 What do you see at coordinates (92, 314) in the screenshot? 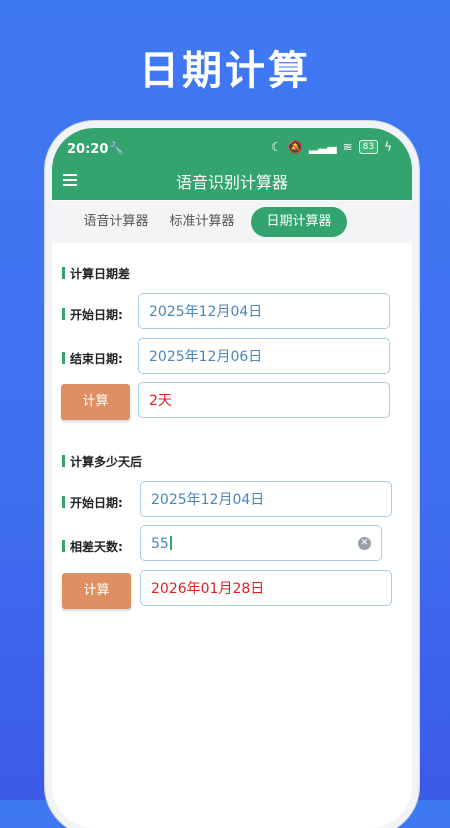
I see `start-date-label: 开始日期:` at bounding box center [92, 314].